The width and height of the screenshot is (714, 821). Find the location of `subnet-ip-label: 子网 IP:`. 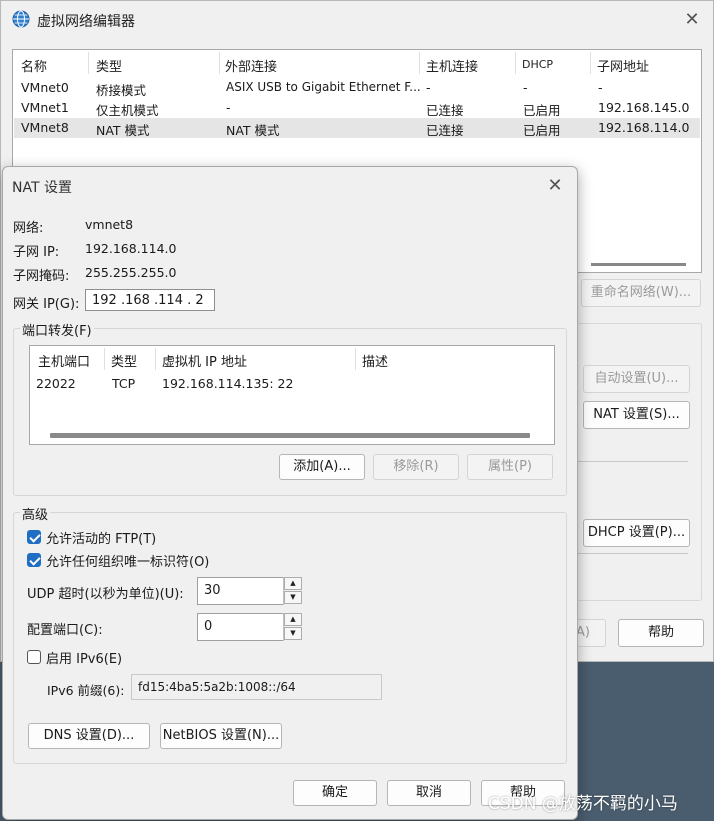

subnet-ip-label: 子网 IP: is located at coordinates (36, 252).